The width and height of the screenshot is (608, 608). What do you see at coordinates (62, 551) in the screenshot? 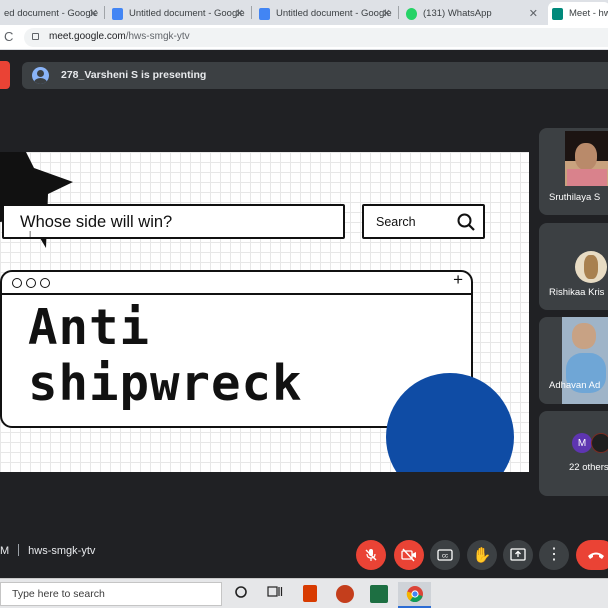
I see `meeting-code: hws-smgk-ytv` at bounding box center [62, 551].